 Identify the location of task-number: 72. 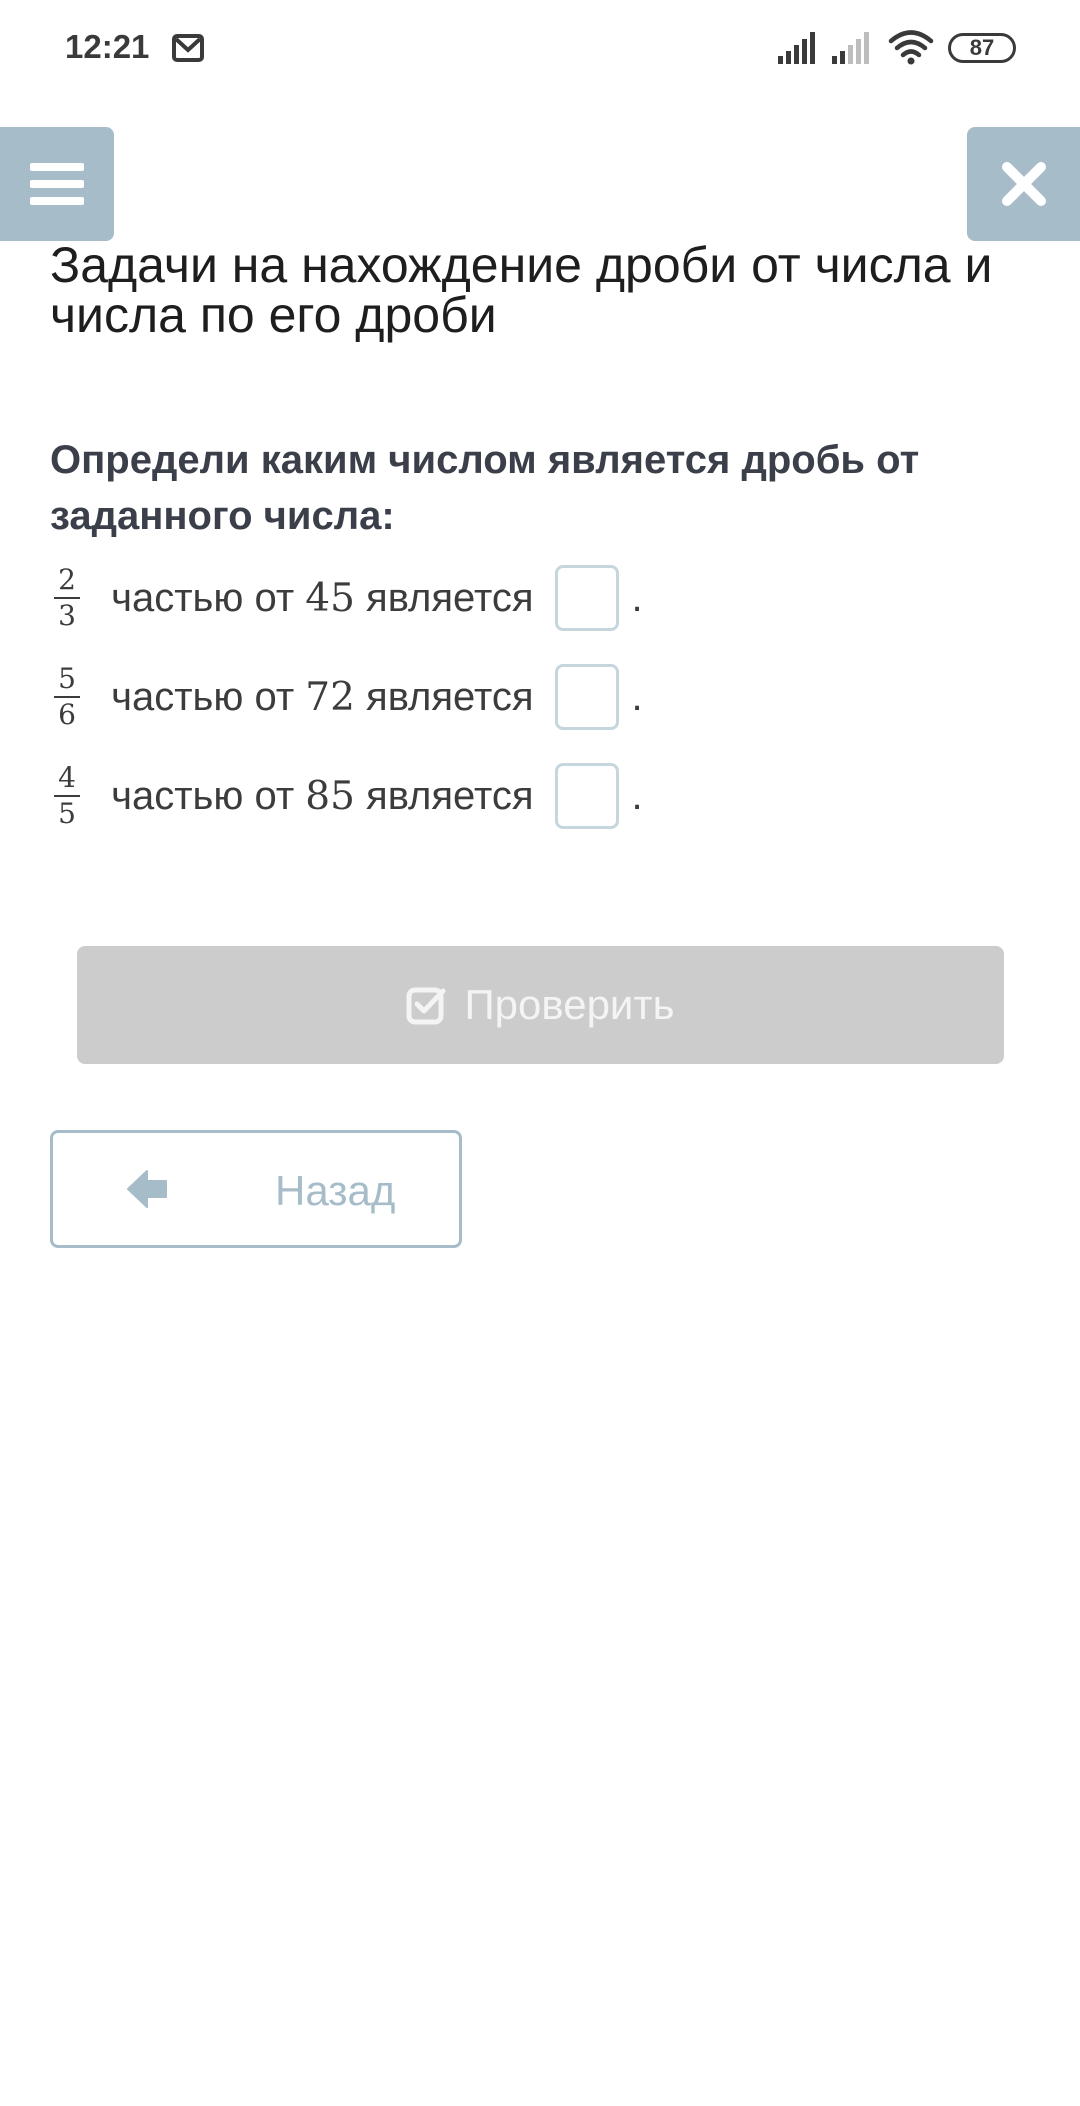
(330, 697).